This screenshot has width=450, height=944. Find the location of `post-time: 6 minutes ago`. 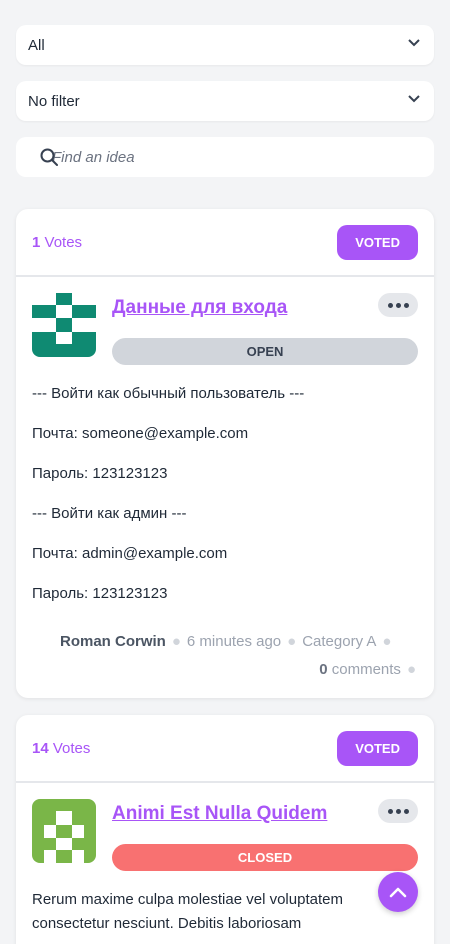

post-time: 6 minutes ago is located at coordinates (234, 641).